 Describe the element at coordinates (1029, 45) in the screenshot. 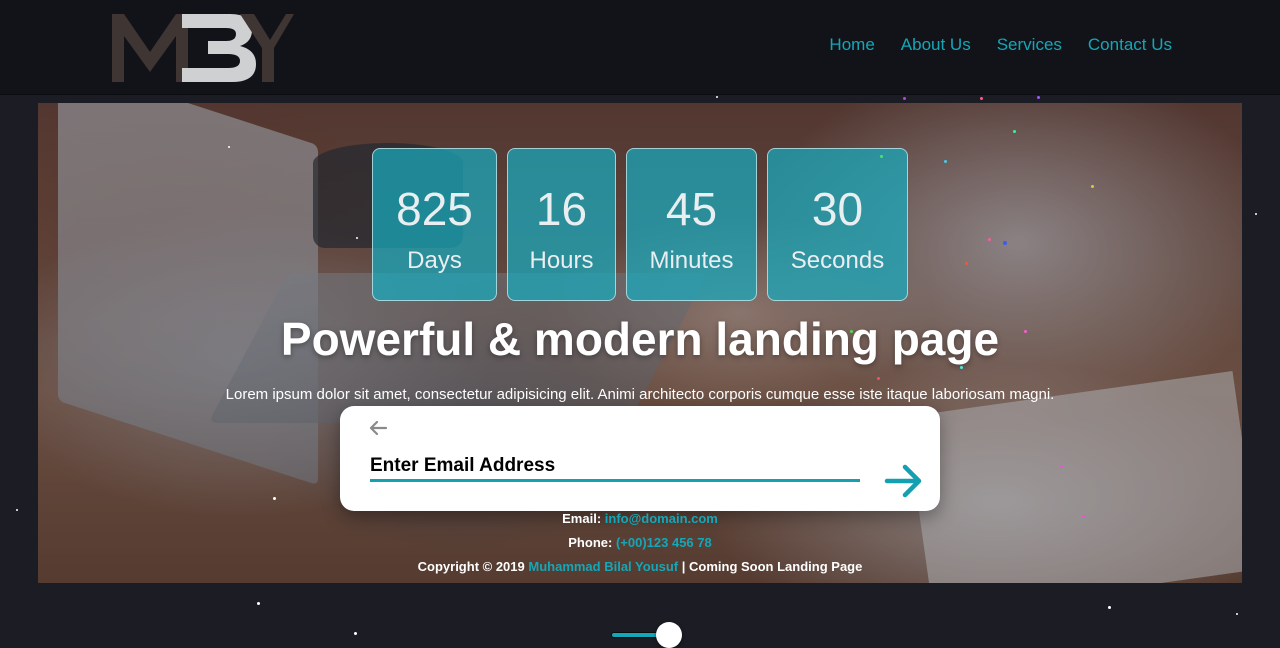

I see `nav-services: Services` at that location.